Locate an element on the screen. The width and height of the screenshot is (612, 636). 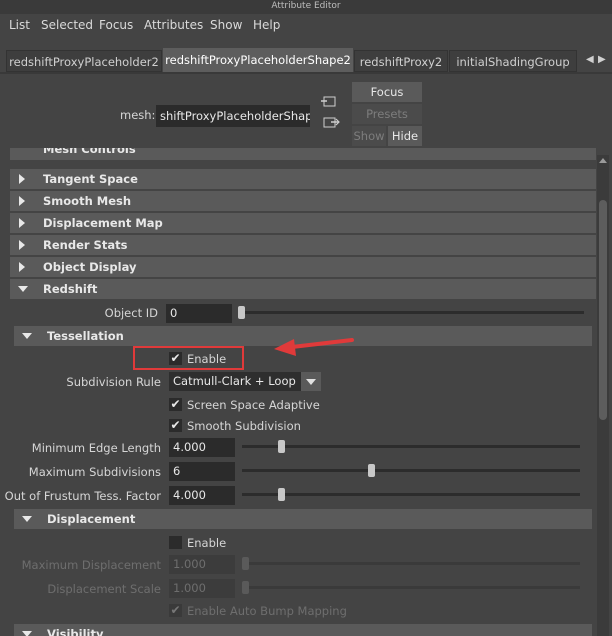
section-displacement-map: Displacement Map is located at coordinates (303, 223).